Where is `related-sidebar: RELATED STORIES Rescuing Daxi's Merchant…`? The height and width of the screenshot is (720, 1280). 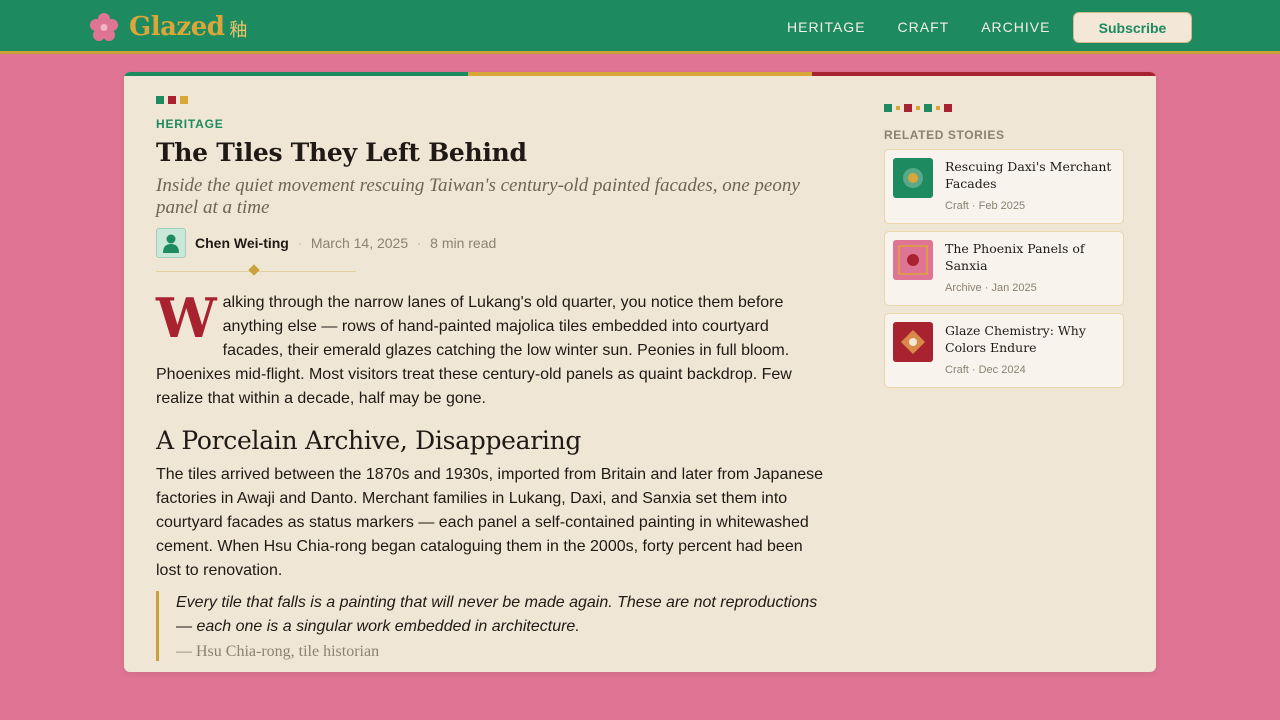
related-sidebar: RELATED STORIES Rescuing Daxi's Merchant… is located at coordinates (1004, 246).